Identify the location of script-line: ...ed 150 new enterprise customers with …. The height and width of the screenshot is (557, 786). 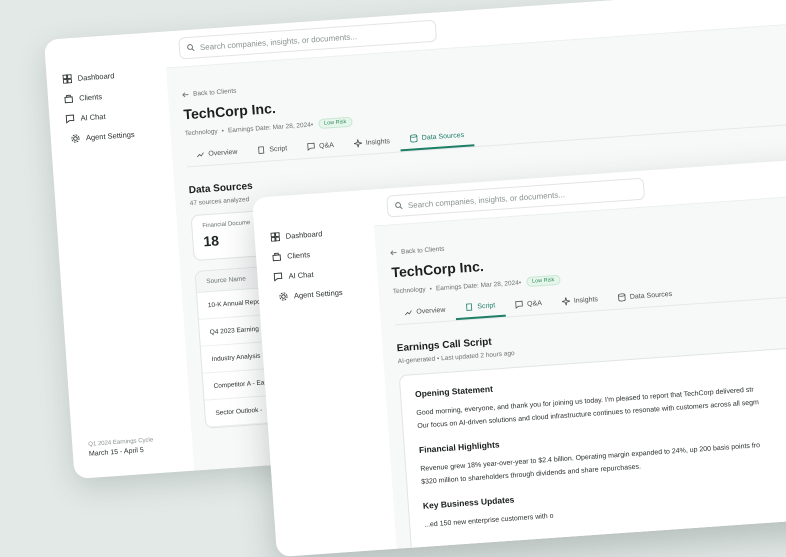
(489, 520).